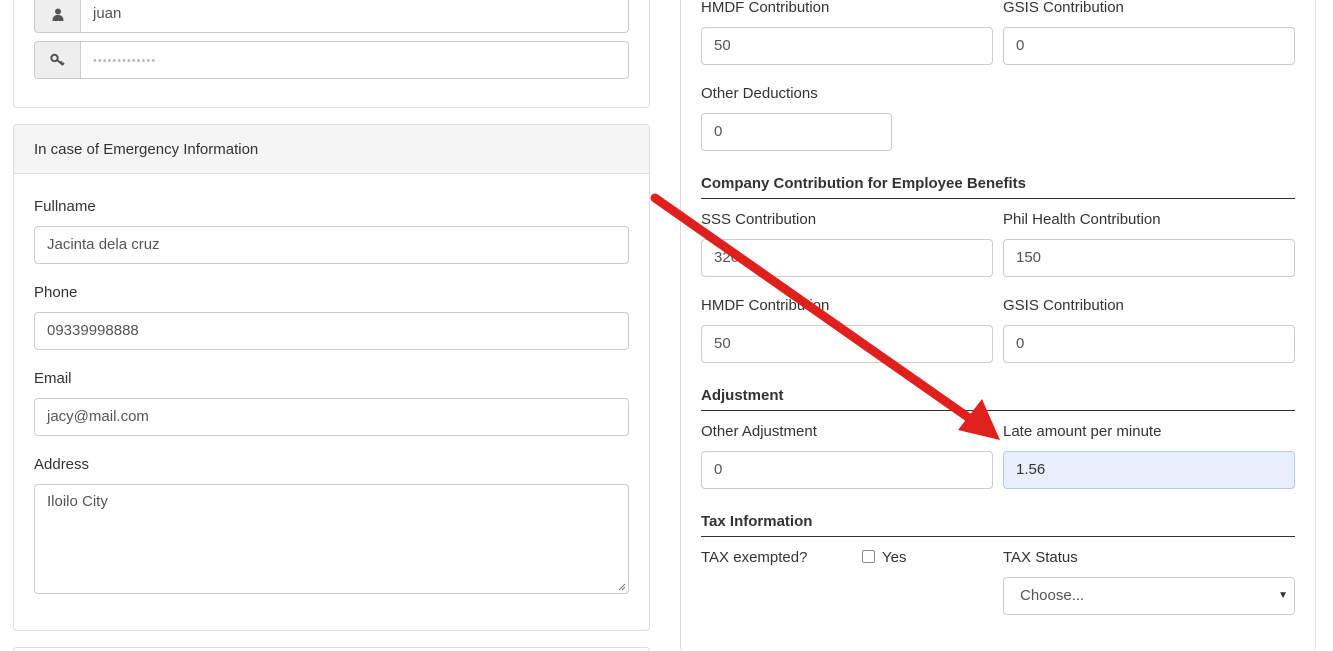 The image size is (1333, 651). Describe the element at coordinates (1149, 344) in the screenshot. I see `company-gsis-contribution-input: 0` at that location.